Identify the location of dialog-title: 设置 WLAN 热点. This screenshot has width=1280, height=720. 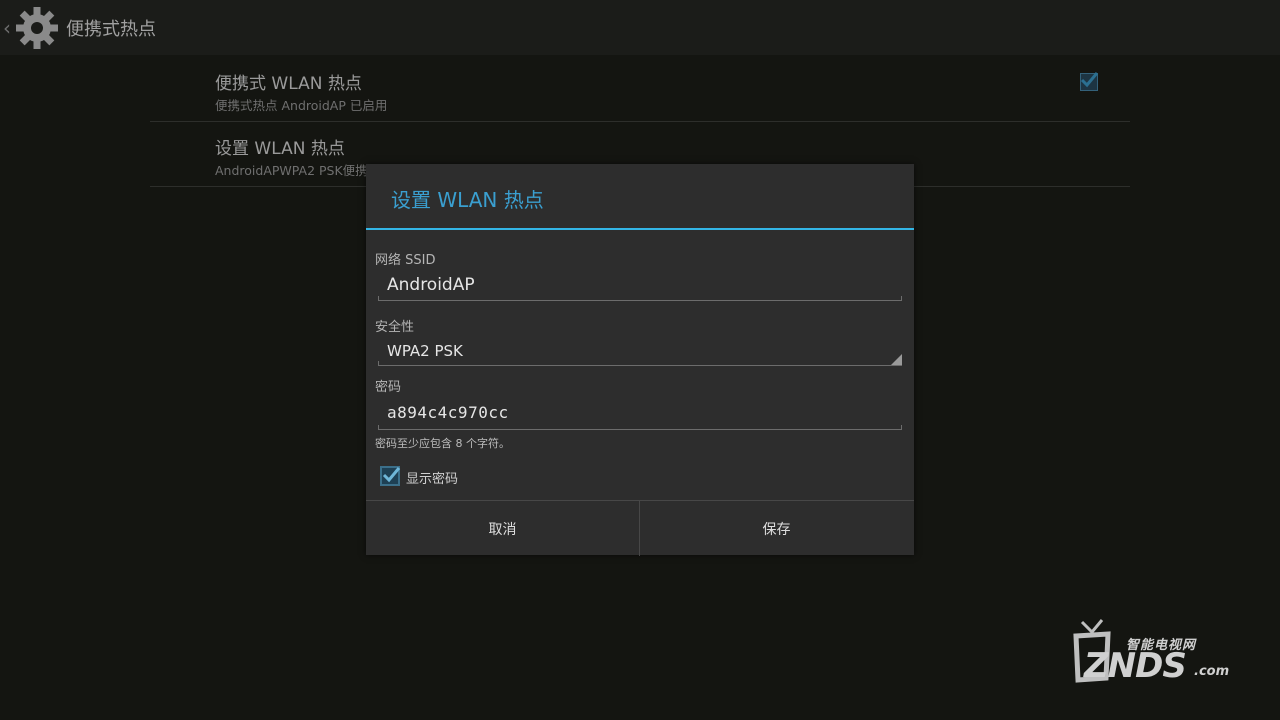
(467, 200).